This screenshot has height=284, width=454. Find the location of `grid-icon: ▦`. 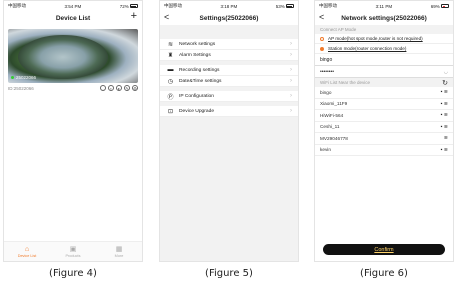

grid-icon: ▦ is located at coordinates (119, 249).